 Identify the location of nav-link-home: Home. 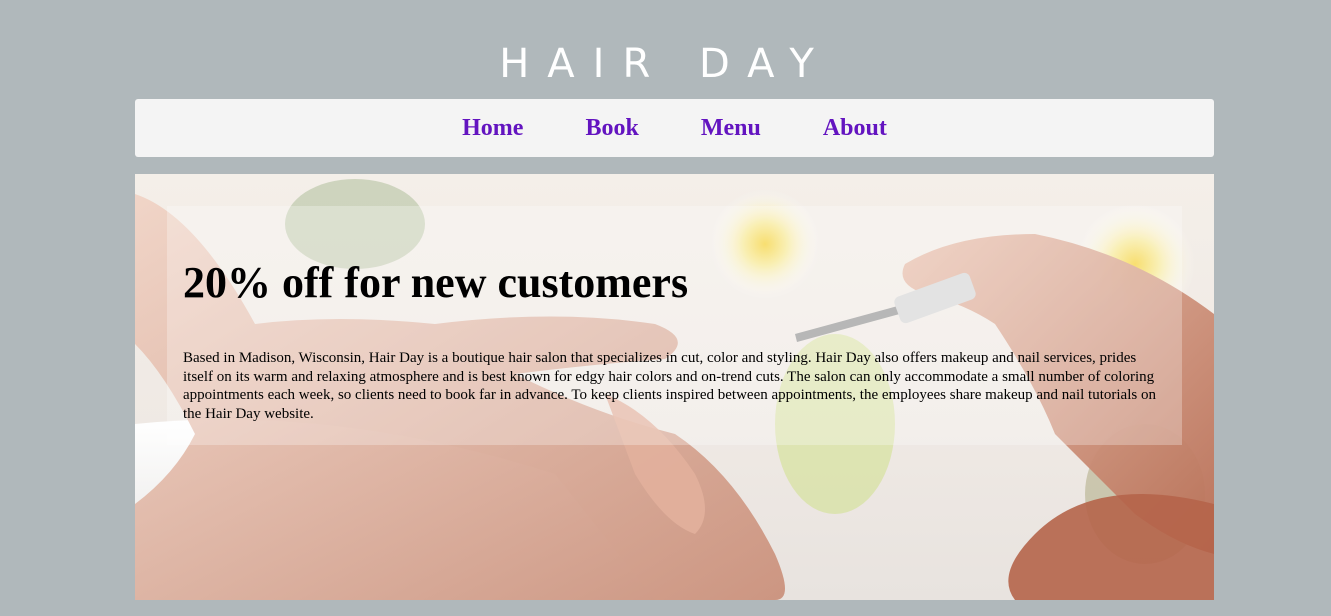
(492, 128).